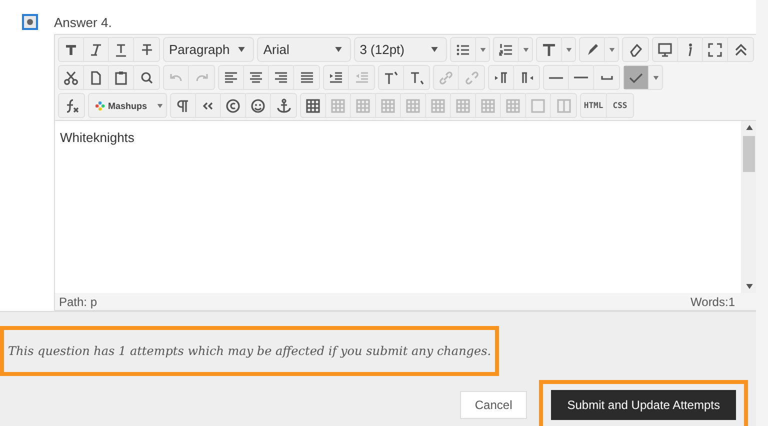 The image size is (768, 426). I want to click on document-icon, so click(96, 78).